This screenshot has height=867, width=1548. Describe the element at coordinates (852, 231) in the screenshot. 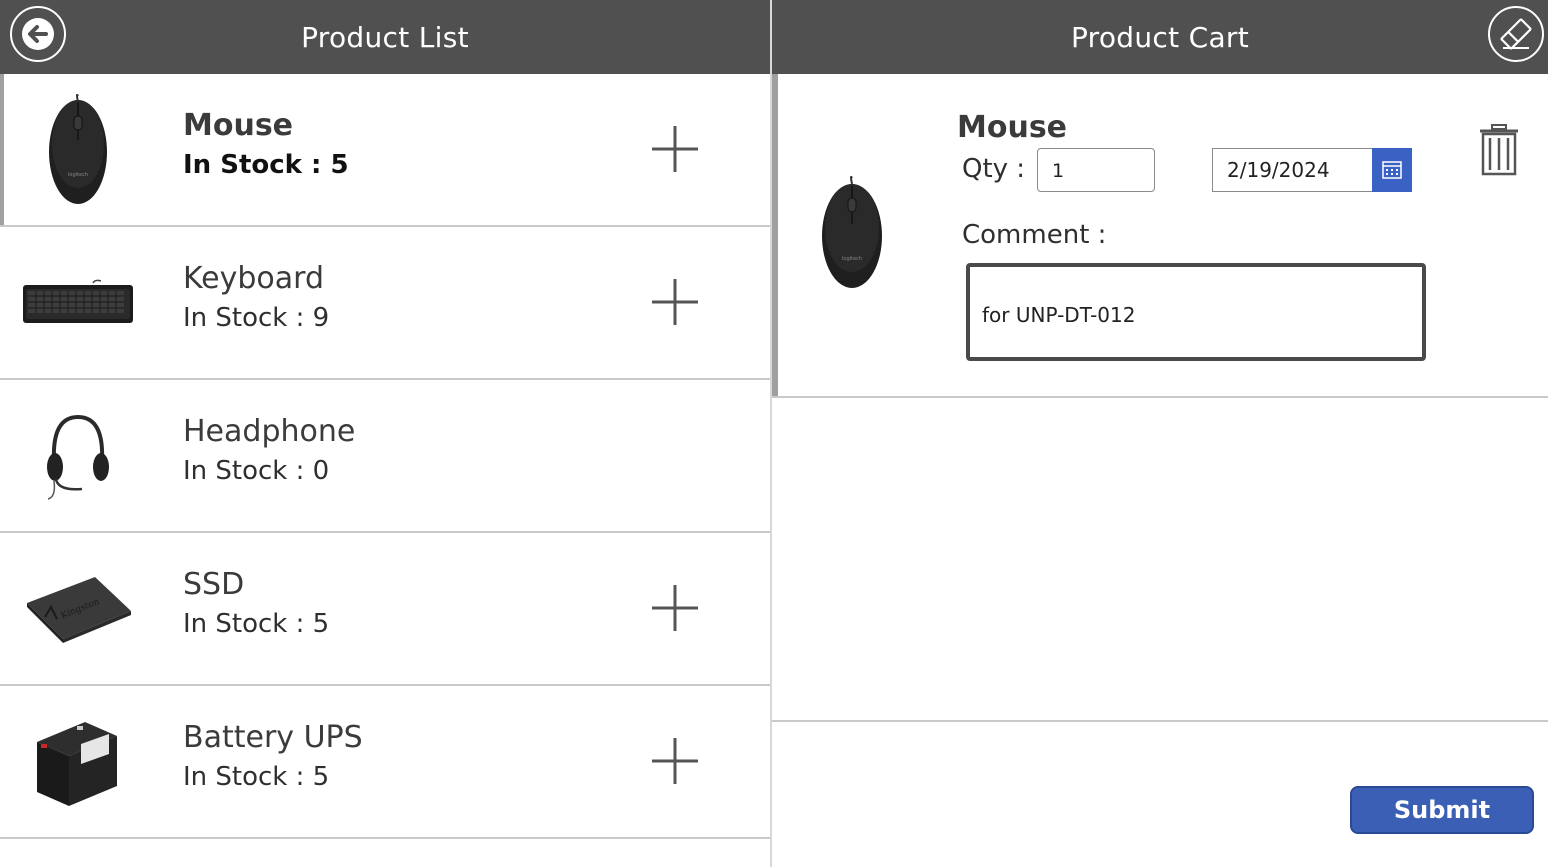

I see `cart-mouse-image: logitech` at that location.